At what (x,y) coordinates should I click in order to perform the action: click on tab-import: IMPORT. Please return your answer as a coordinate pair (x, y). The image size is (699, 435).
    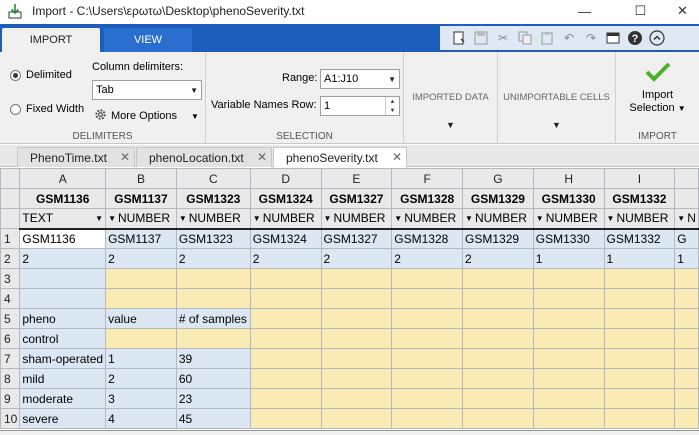
    Looking at the image, I should click on (51, 40).